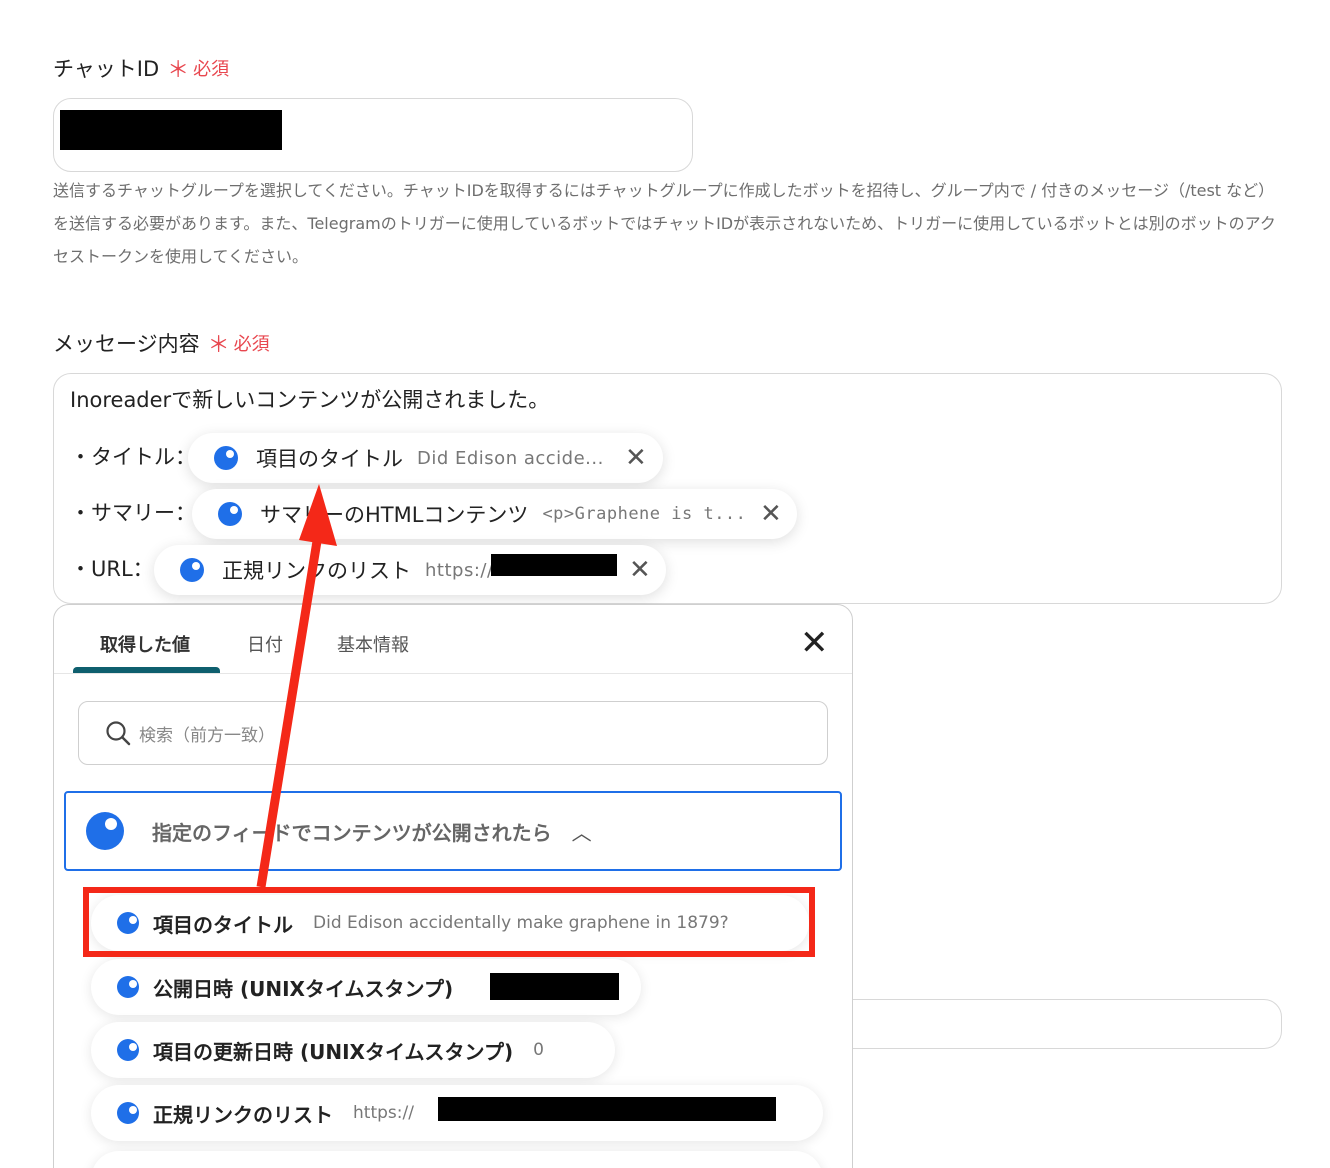 This screenshot has height=1168, width=1330. What do you see at coordinates (316, 571) in the screenshot?
I see `chip-name: 正規リンクのリスト` at bounding box center [316, 571].